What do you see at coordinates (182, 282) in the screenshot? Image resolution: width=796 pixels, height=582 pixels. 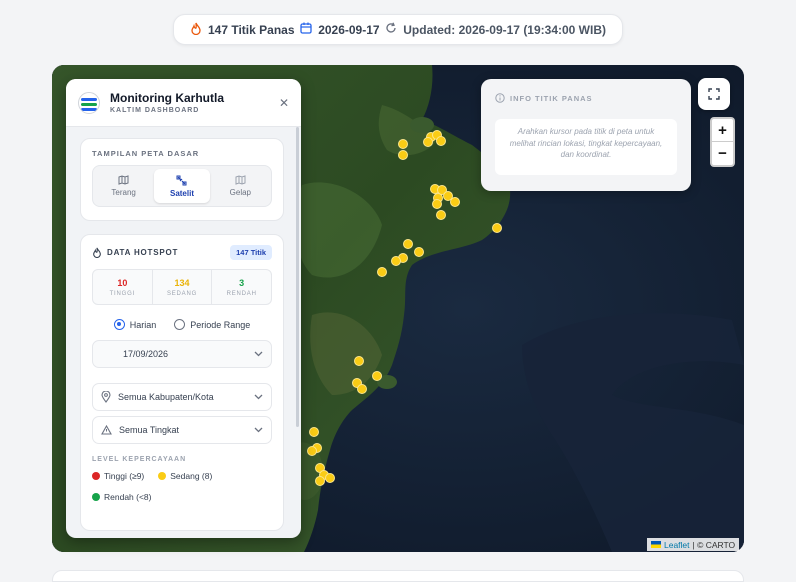 I see `stat-value: 134` at bounding box center [182, 282].